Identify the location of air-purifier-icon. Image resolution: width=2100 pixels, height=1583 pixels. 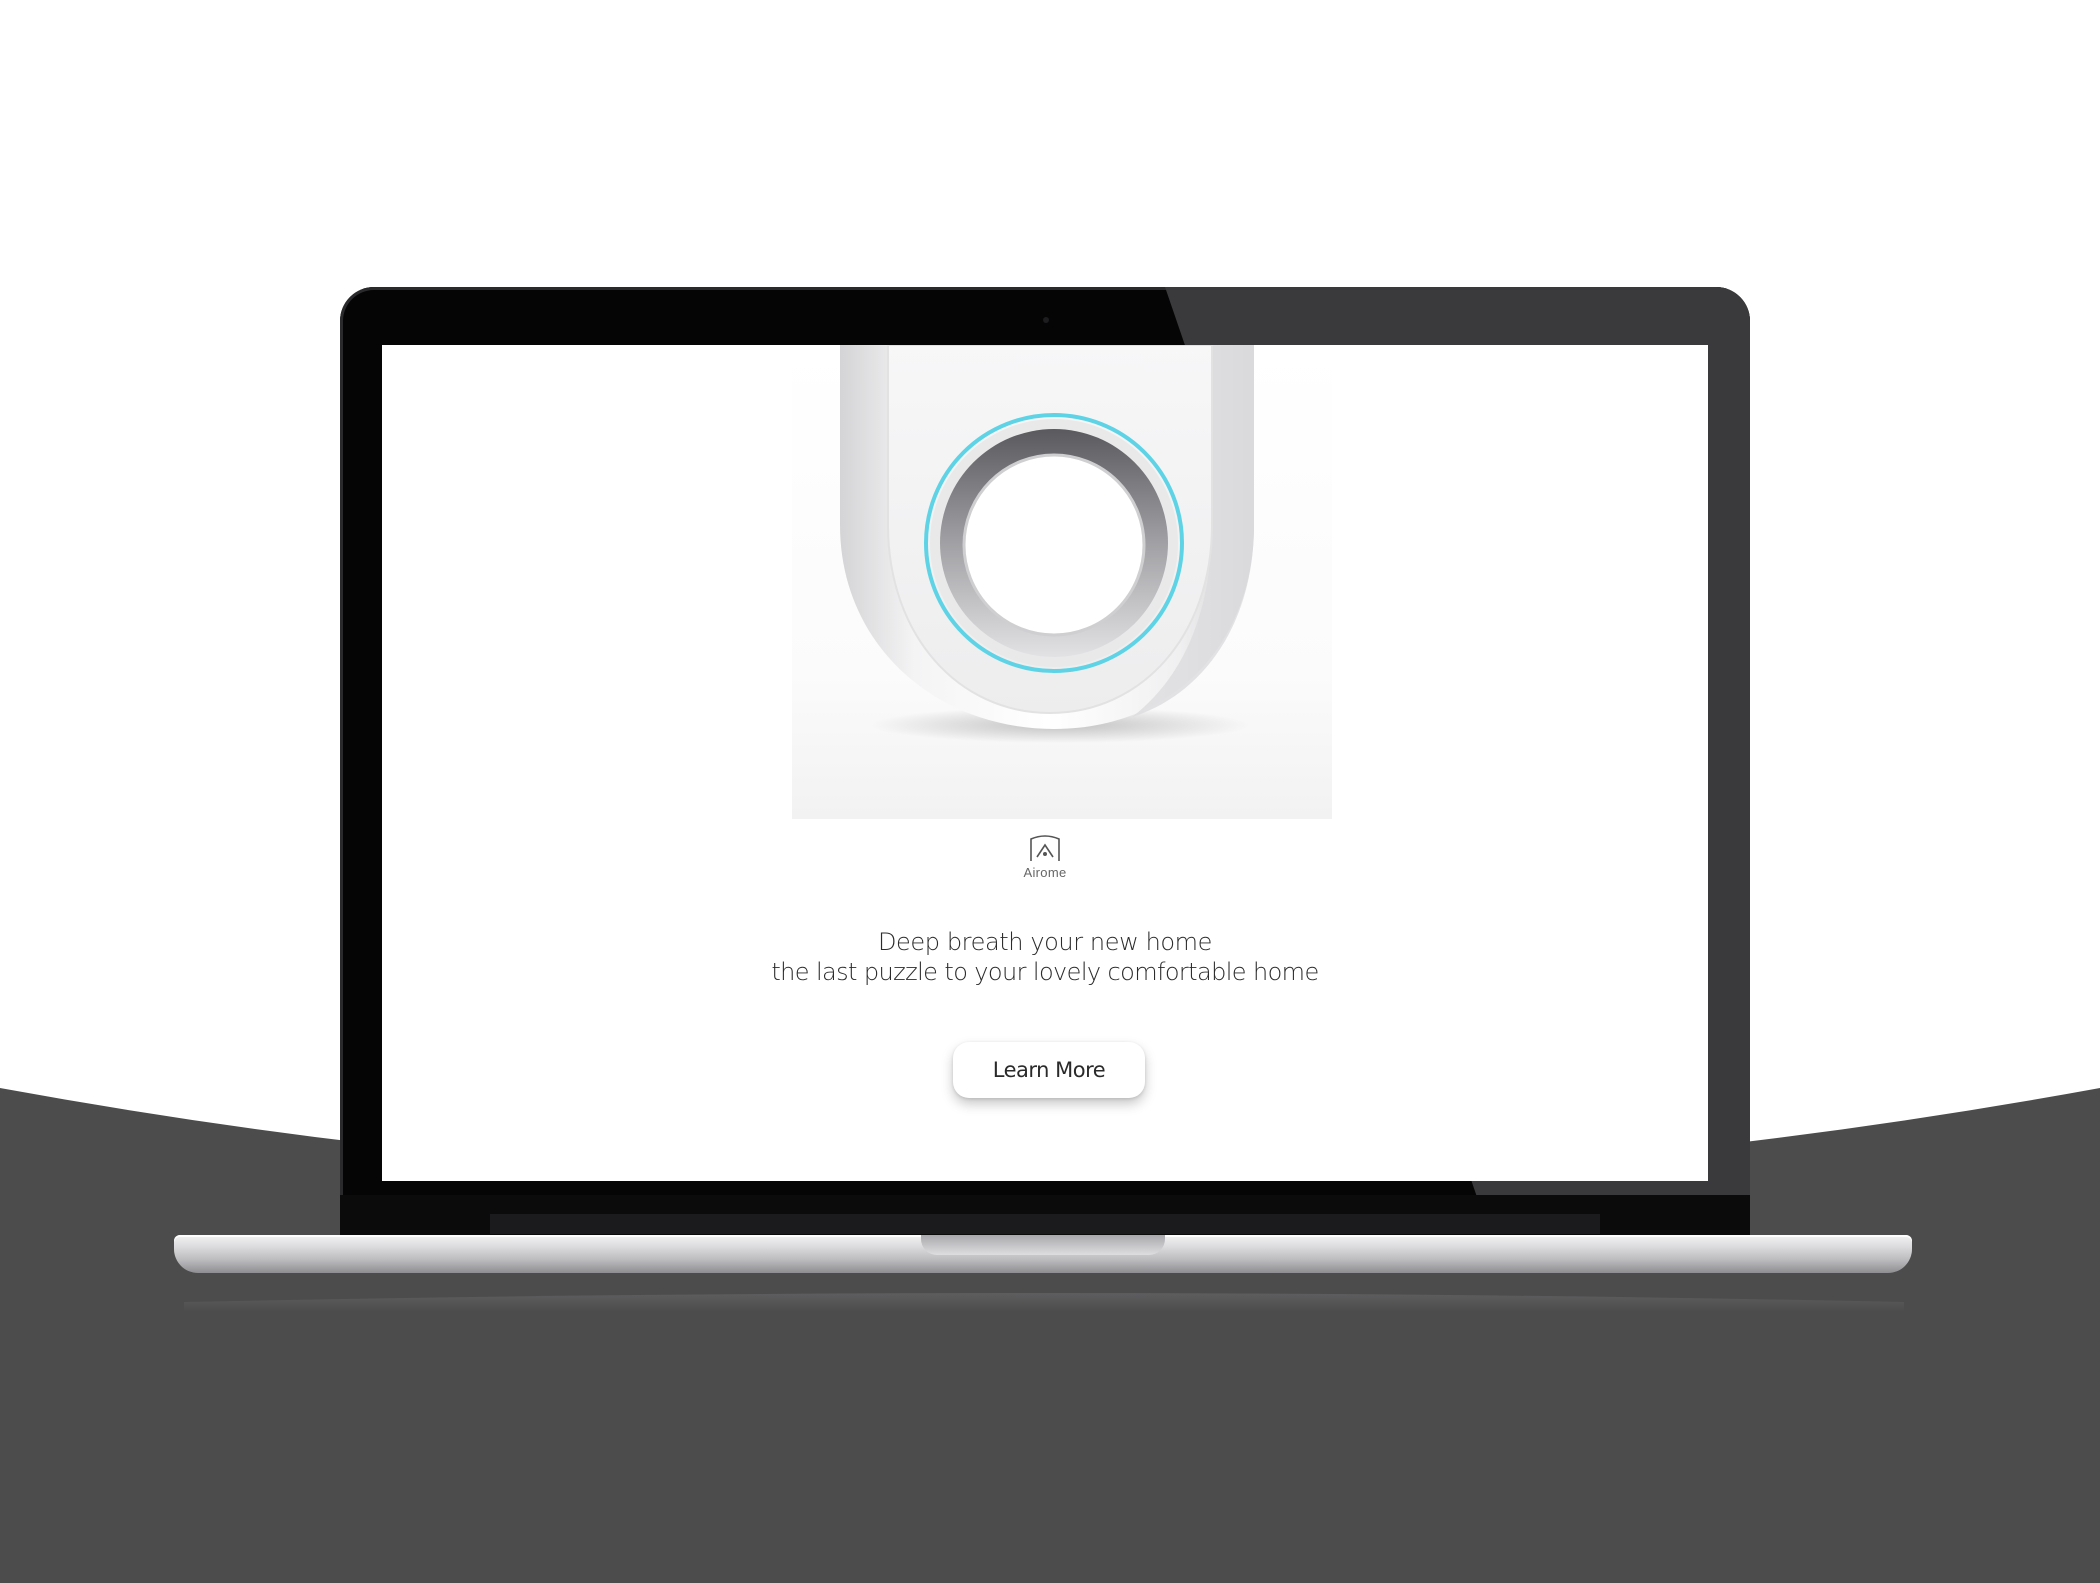
(1047, 544).